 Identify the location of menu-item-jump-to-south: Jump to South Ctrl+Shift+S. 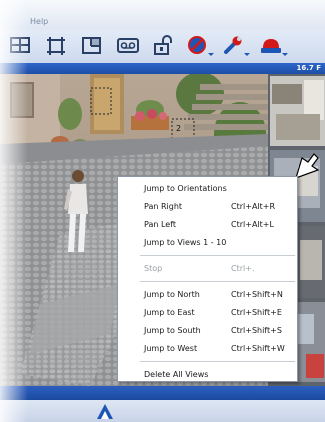
(207, 331).